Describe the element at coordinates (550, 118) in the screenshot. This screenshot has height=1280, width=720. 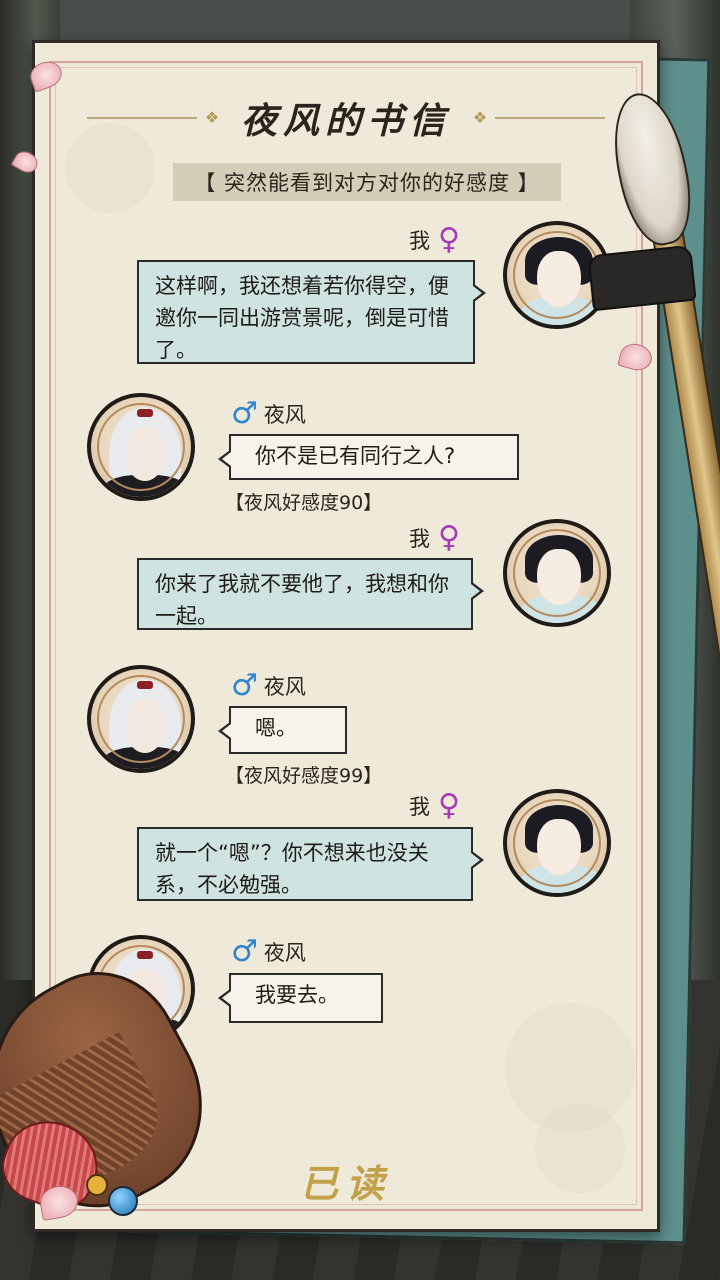
I see `title-divider-right` at that location.